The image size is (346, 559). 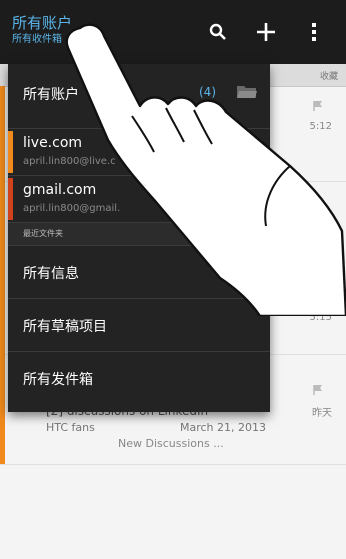 What do you see at coordinates (65, 327) in the screenshot?
I see `item-label: 所有草稿项目` at bounding box center [65, 327].